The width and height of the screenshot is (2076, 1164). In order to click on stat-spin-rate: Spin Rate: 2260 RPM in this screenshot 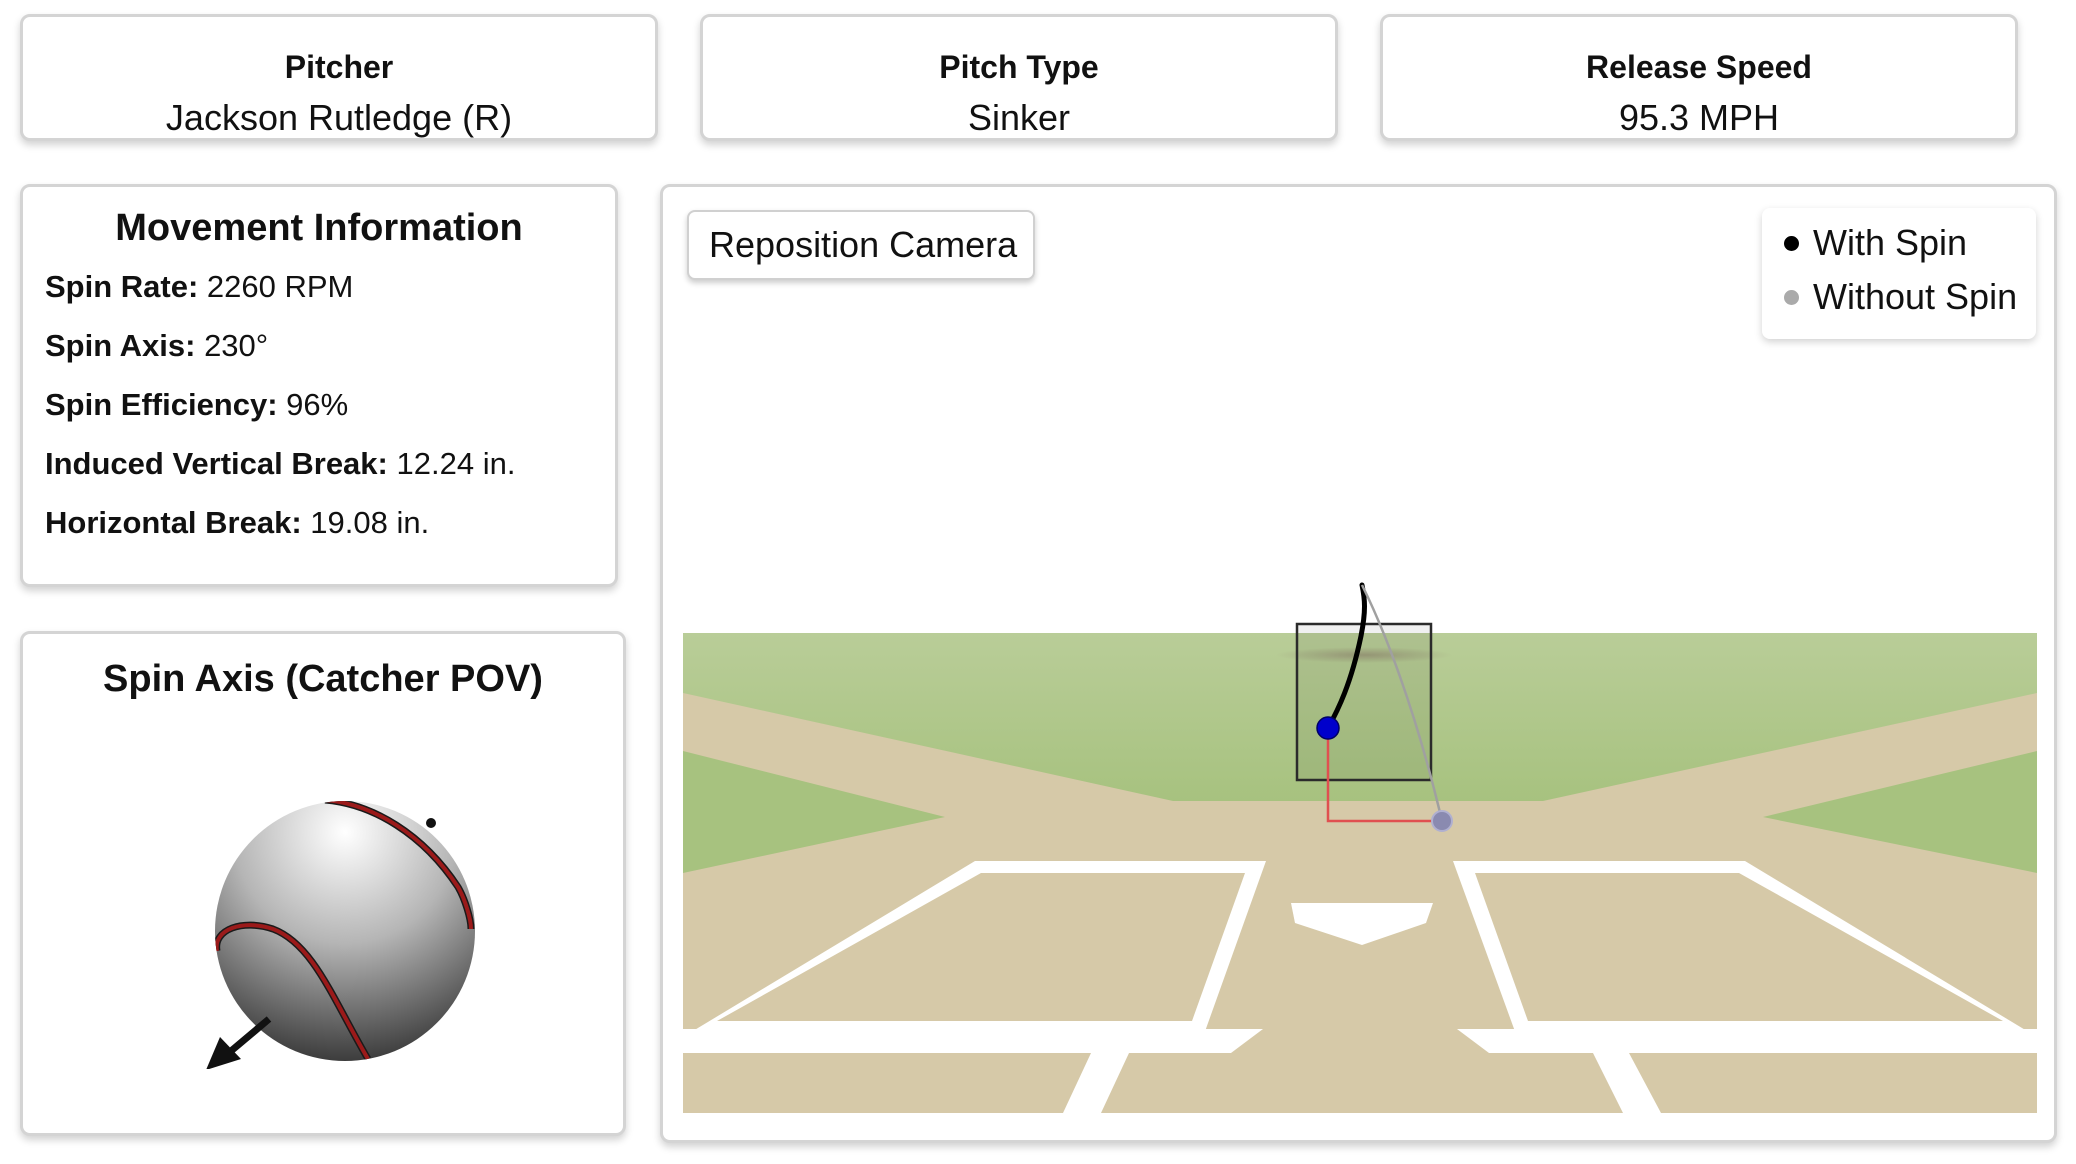, I will do `click(199, 287)`.